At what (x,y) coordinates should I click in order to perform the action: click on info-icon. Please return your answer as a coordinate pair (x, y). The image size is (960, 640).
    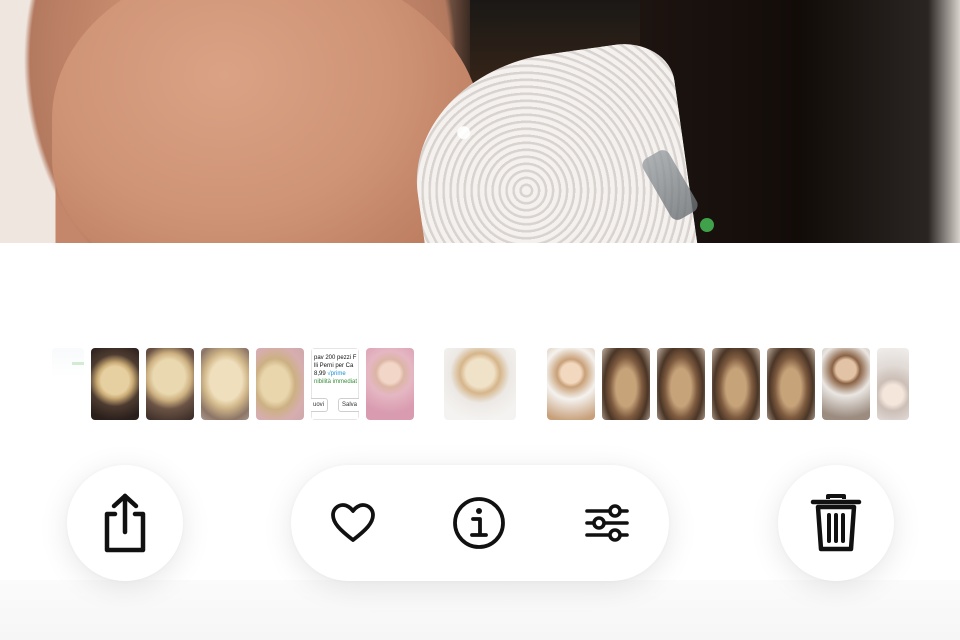
    Looking at the image, I should click on (479, 523).